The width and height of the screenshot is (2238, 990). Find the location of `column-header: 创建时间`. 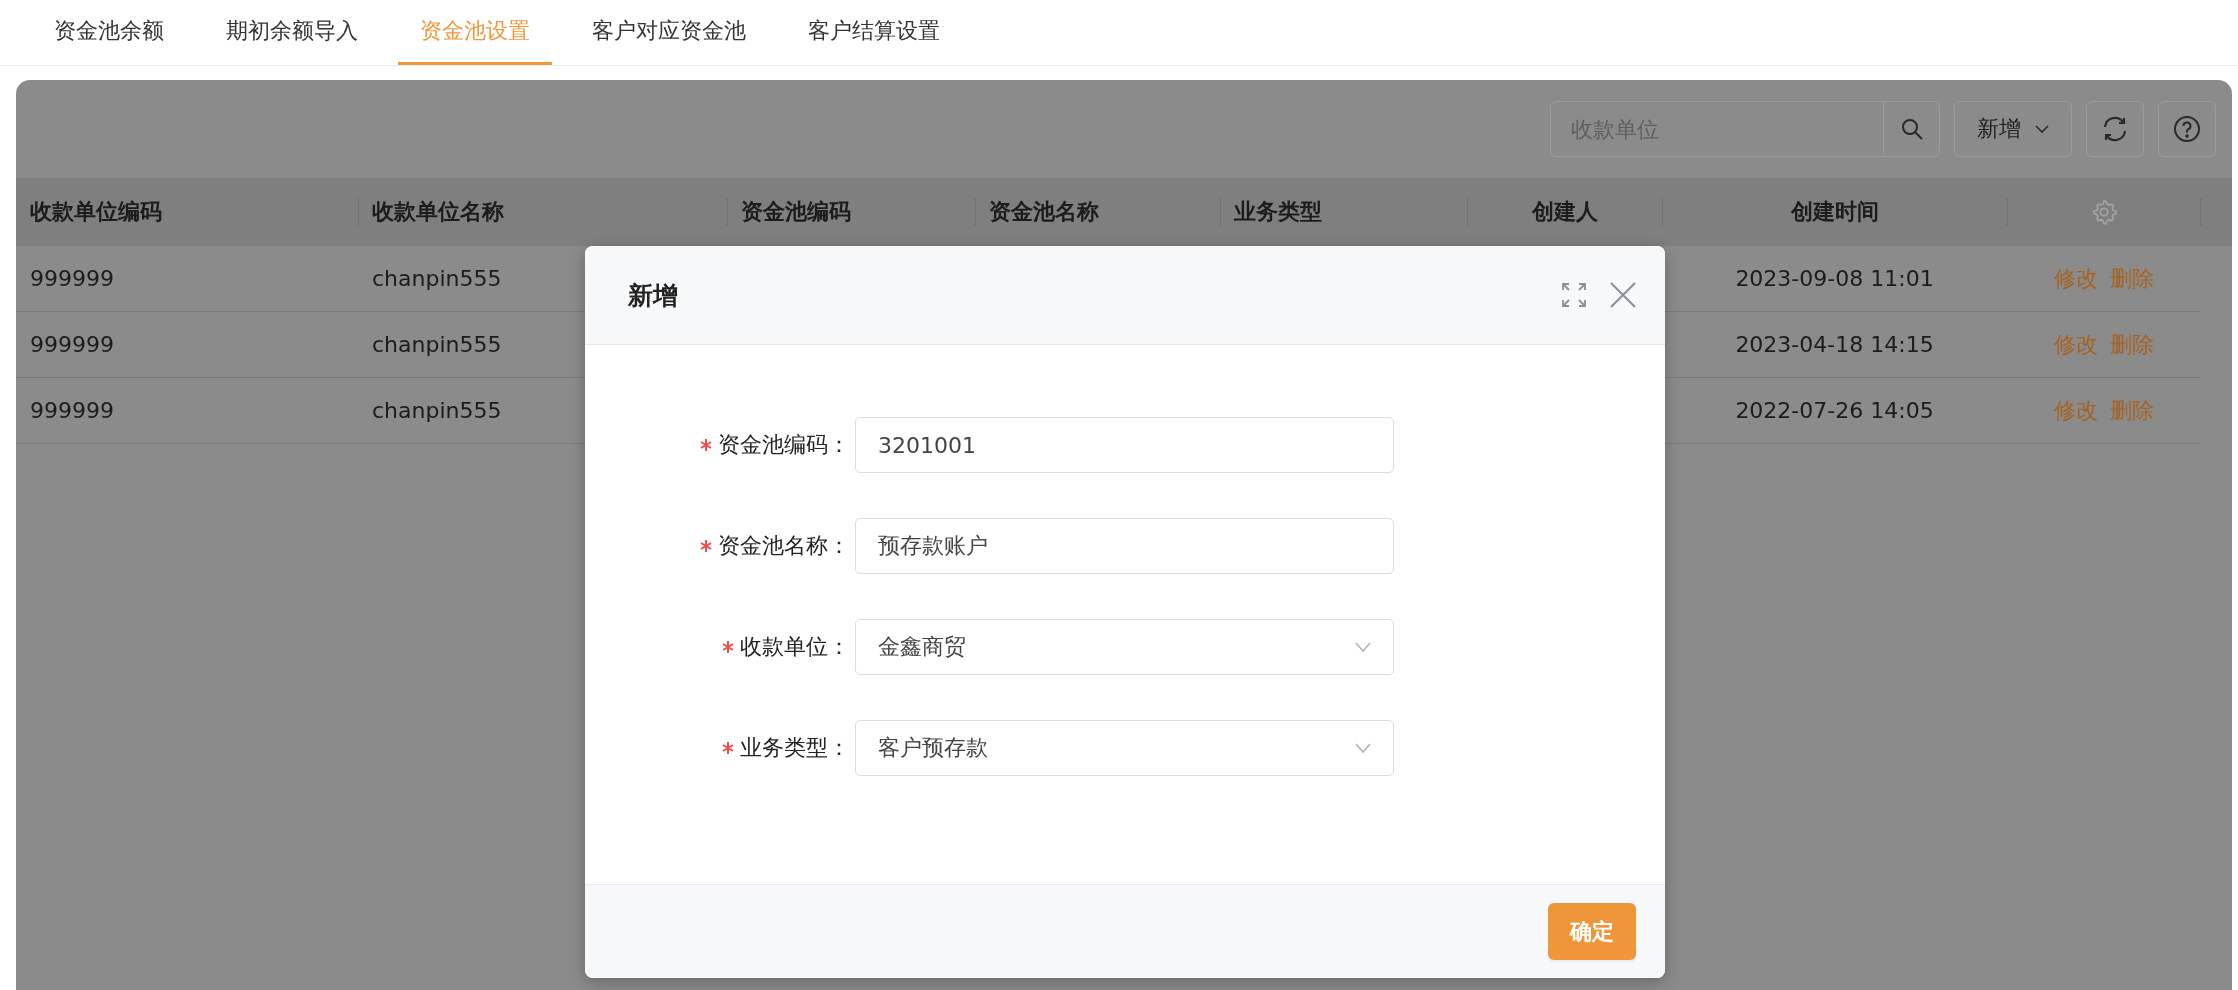

column-header: 创建时间 is located at coordinates (1834, 212).